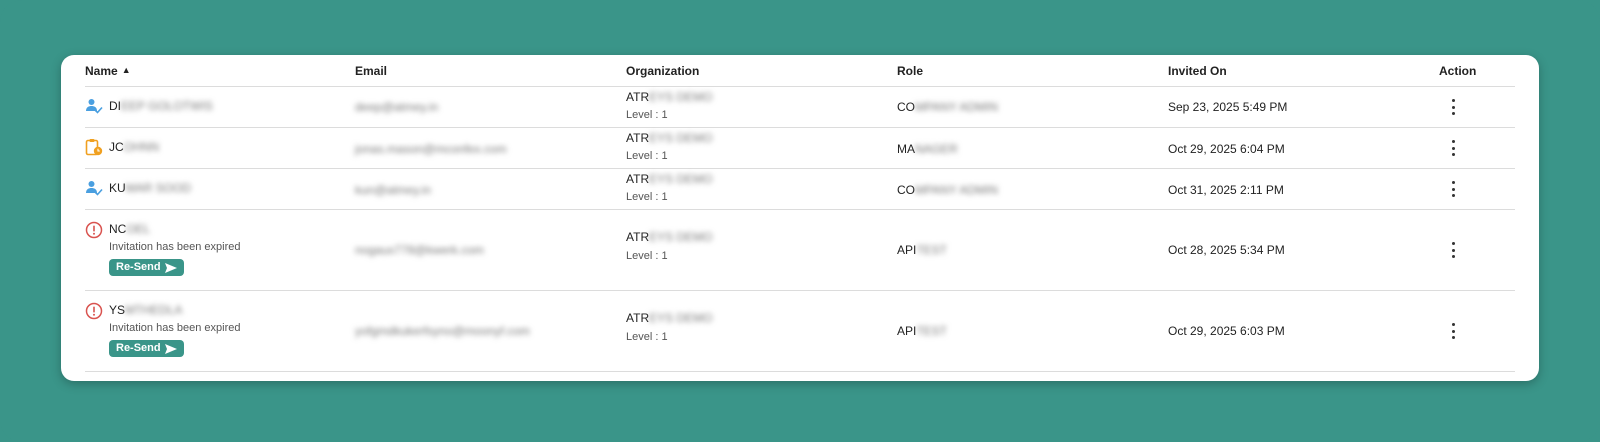 The width and height of the screenshot is (1600, 442). I want to click on column-header-invited-on: Invited On, so click(1197, 71).